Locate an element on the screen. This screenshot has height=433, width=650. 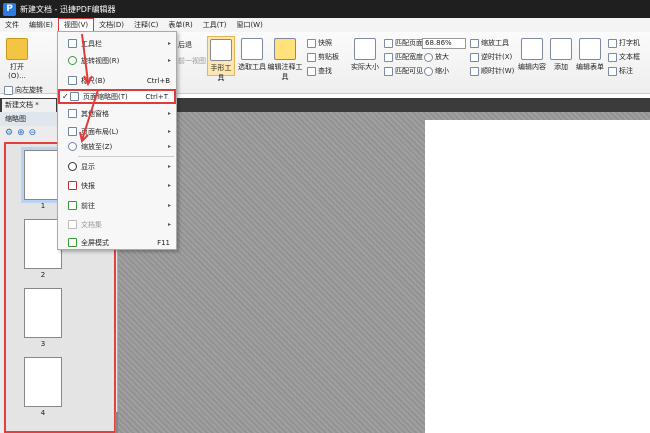
binoculars-icon is located at coordinates (311, 71).